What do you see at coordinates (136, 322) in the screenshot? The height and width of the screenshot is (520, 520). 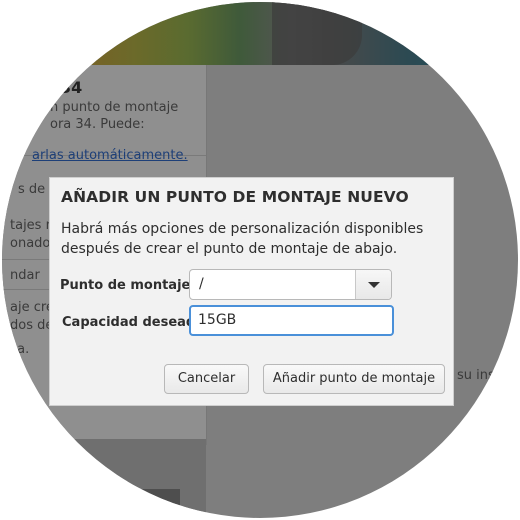 I see `capacity-label: Capacidad deseada:` at bounding box center [136, 322].